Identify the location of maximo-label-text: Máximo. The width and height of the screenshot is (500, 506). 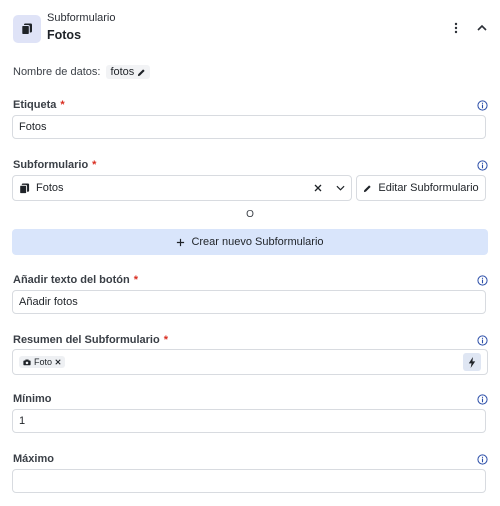
(33, 459).